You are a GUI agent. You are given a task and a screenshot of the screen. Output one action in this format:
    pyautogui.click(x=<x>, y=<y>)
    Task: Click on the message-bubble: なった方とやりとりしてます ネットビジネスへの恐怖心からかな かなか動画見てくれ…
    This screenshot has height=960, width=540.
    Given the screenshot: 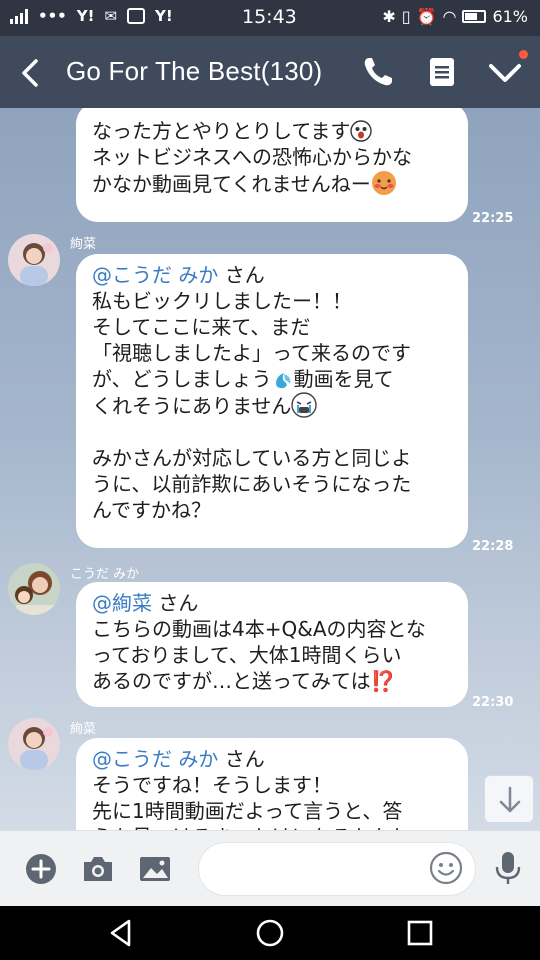 What is the action you would take?
    pyautogui.click(x=272, y=165)
    